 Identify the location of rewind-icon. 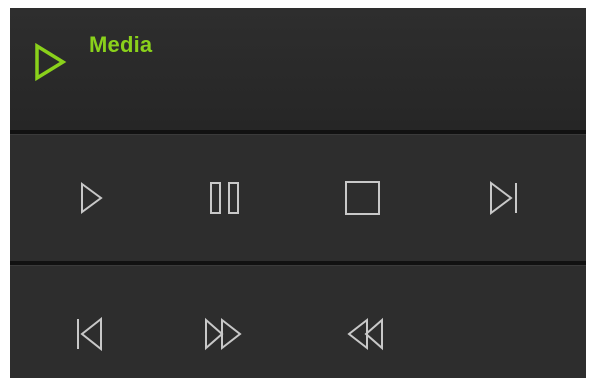
(365, 334).